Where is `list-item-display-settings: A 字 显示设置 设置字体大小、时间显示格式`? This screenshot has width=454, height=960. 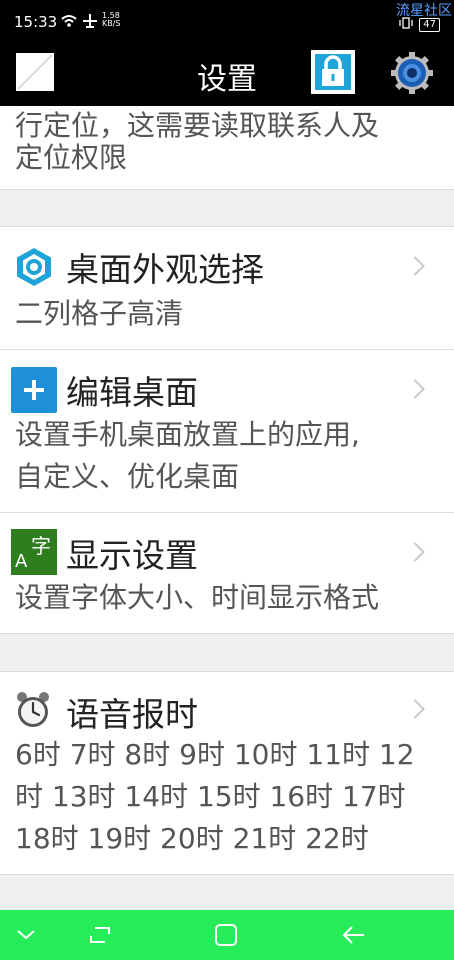 list-item-display-settings: A 字 显示设置 设置字体大小、时间显示格式 is located at coordinates (227, 574).